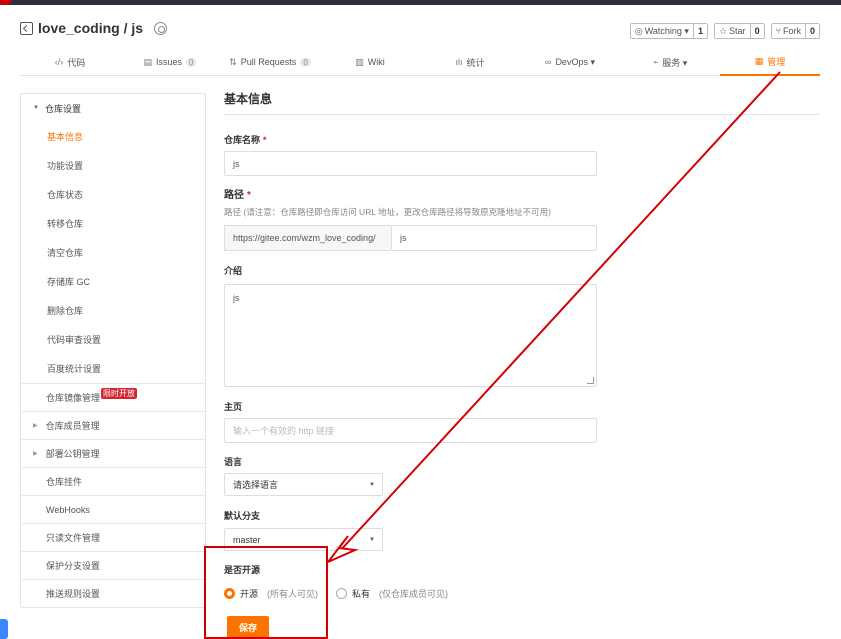 This screenshot has width=841, height=639. I want to click on tab-wiki: ▥ Wiki, so click(370, 62).